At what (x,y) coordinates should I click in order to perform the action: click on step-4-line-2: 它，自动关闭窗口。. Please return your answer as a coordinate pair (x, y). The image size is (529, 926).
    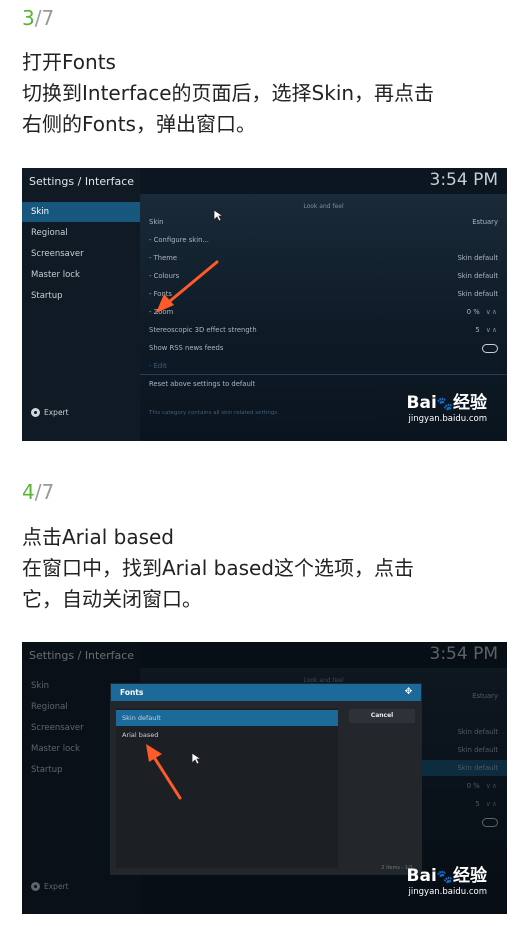
    Looking at the image, I should click on (112, 599).